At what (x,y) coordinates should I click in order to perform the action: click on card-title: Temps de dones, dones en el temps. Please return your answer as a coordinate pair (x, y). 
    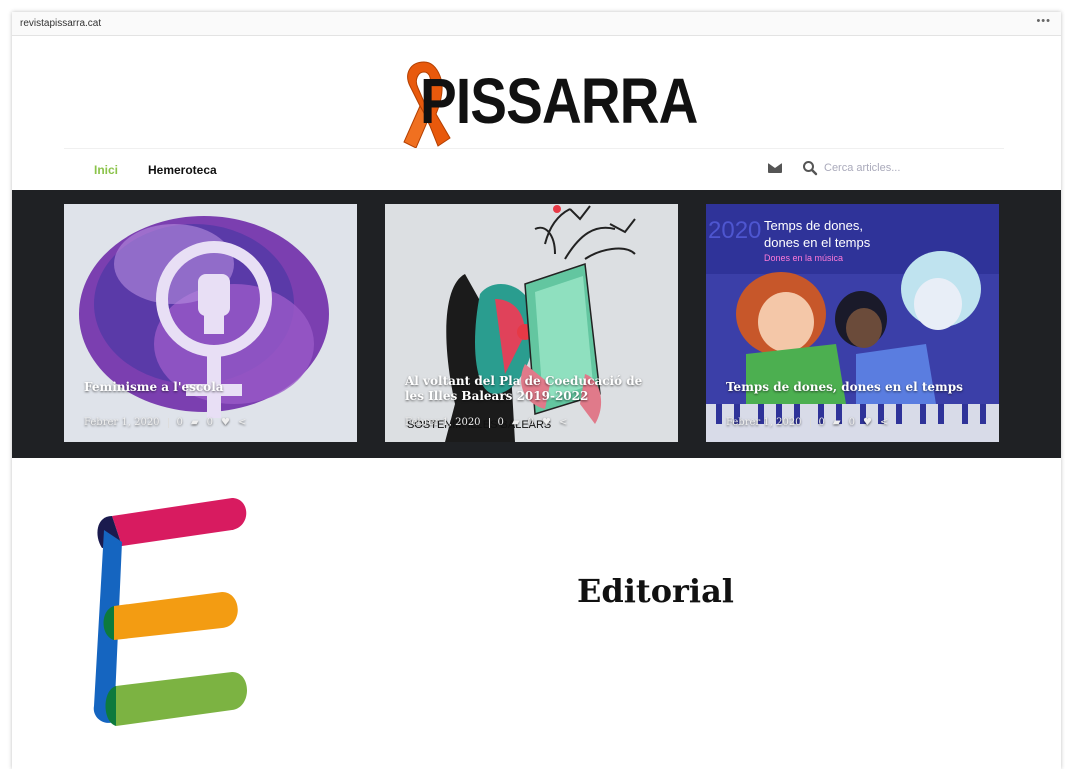
    Looking at the image, I should click on (852, 387).